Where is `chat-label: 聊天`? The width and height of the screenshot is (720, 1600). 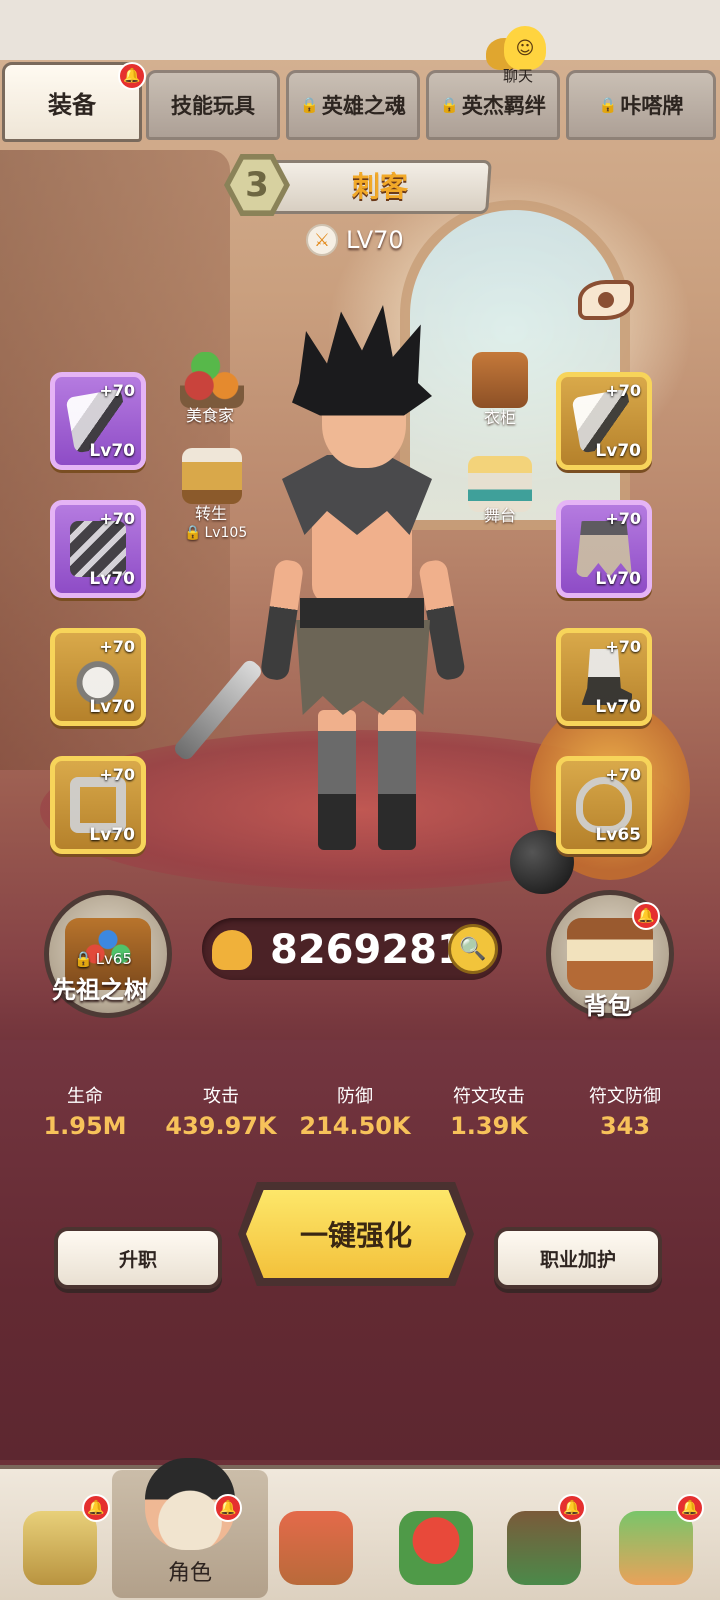 chat-label: 聊天 is located at coordinates (517, 76).